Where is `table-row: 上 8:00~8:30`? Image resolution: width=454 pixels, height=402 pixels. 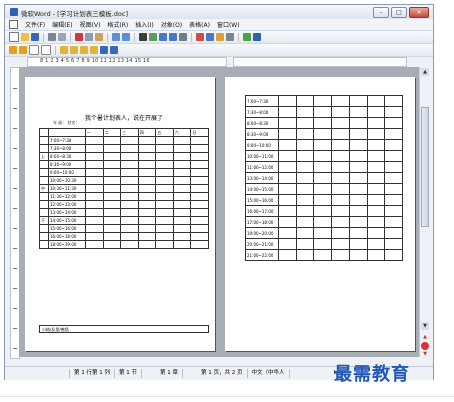 table-row: 上 8:00~8:30 is located at coordinates (124, 156).